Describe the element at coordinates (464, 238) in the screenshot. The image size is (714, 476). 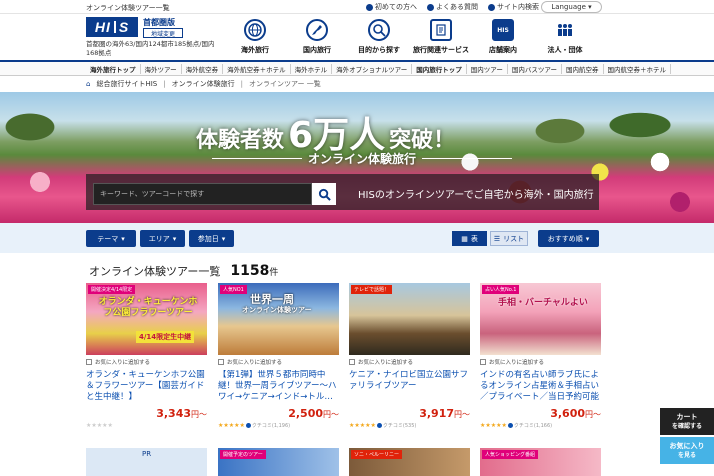
I see `grid-icon: ▦` at that location.